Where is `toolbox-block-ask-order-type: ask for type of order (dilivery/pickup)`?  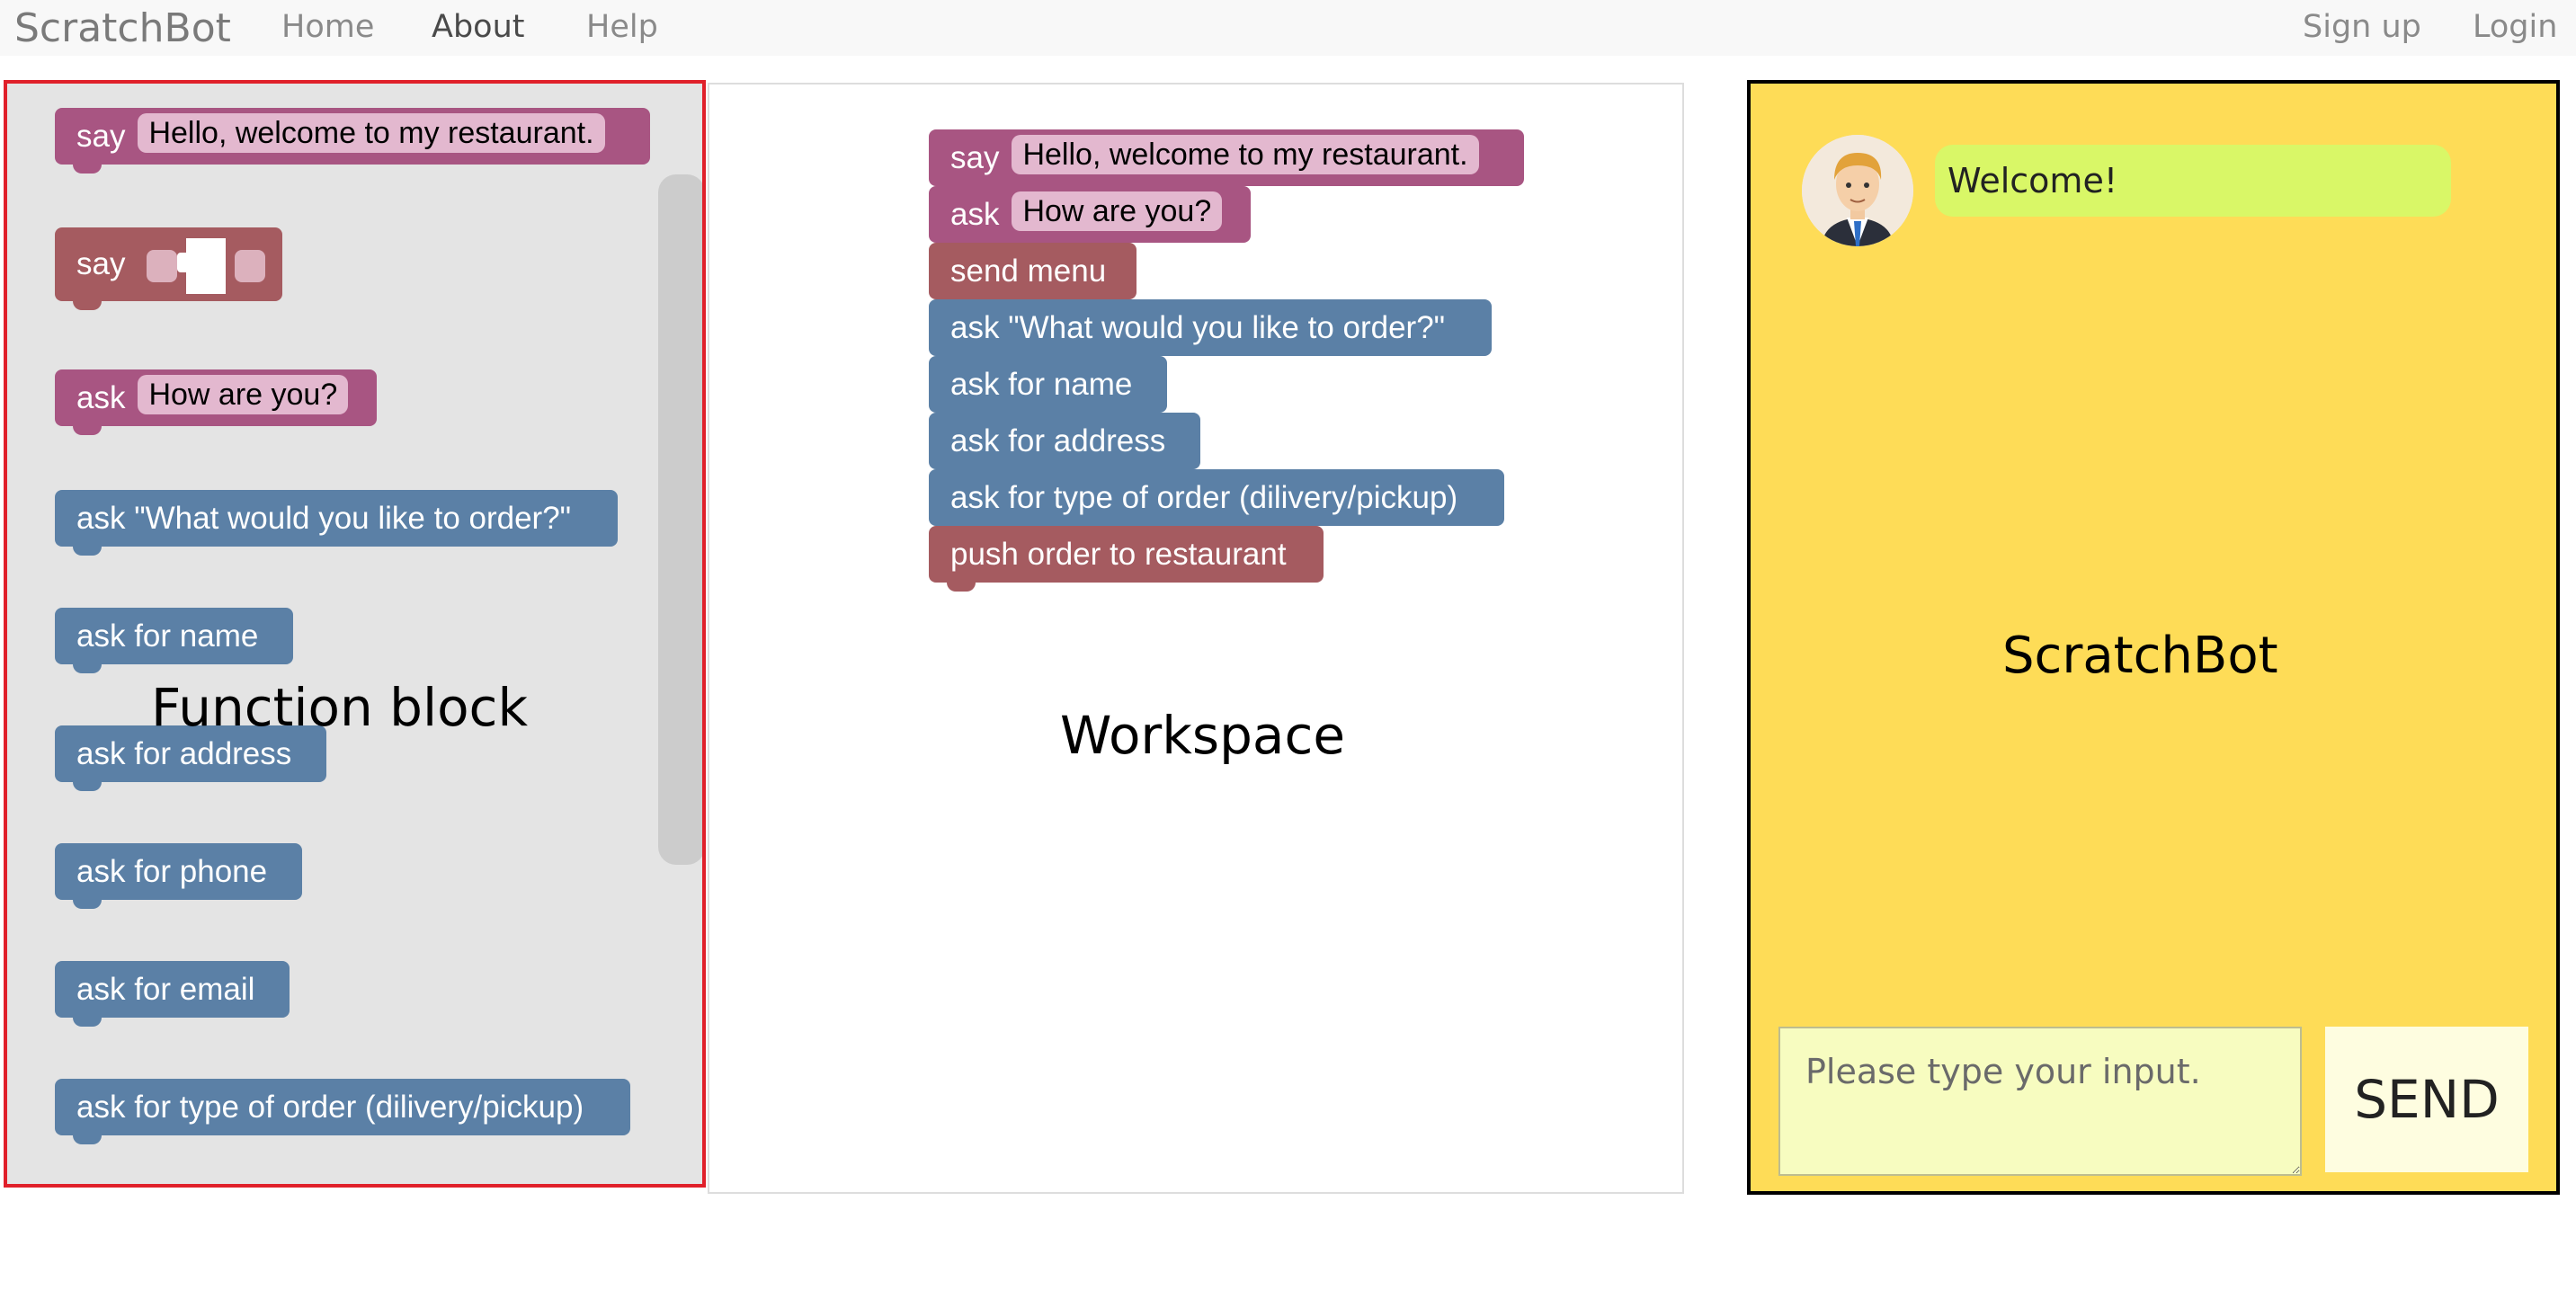 toolbox-block-ask-order-type: ask for type of order (dilivery/pickup) is located at coordinates (343, 1111).